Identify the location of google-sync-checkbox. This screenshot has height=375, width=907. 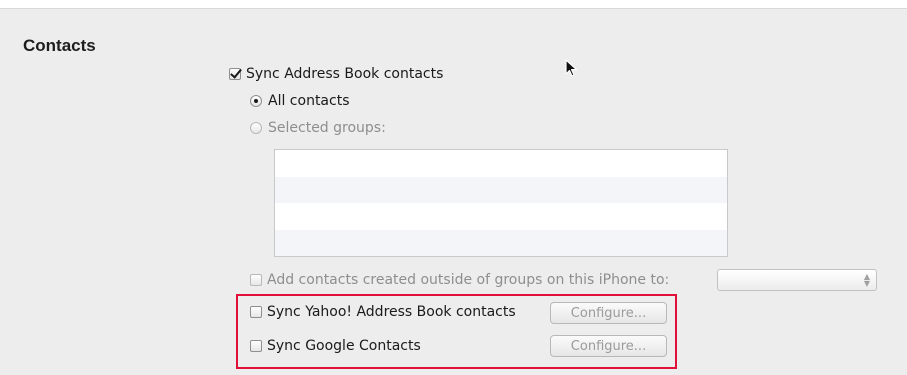
(256, 346).